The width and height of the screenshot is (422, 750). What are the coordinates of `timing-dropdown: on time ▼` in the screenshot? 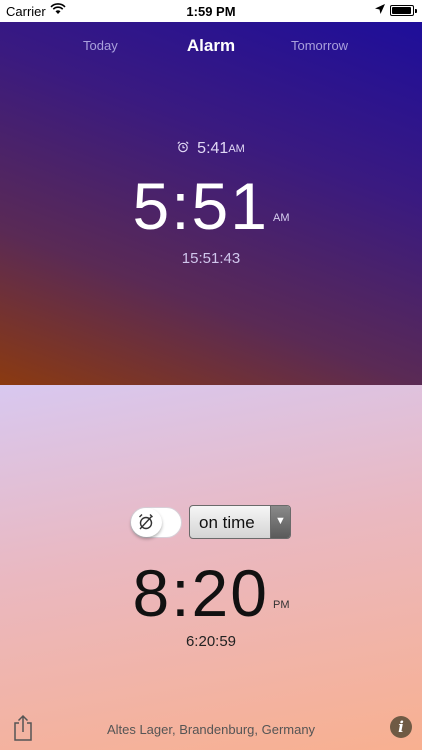 It's located at (240, 522).